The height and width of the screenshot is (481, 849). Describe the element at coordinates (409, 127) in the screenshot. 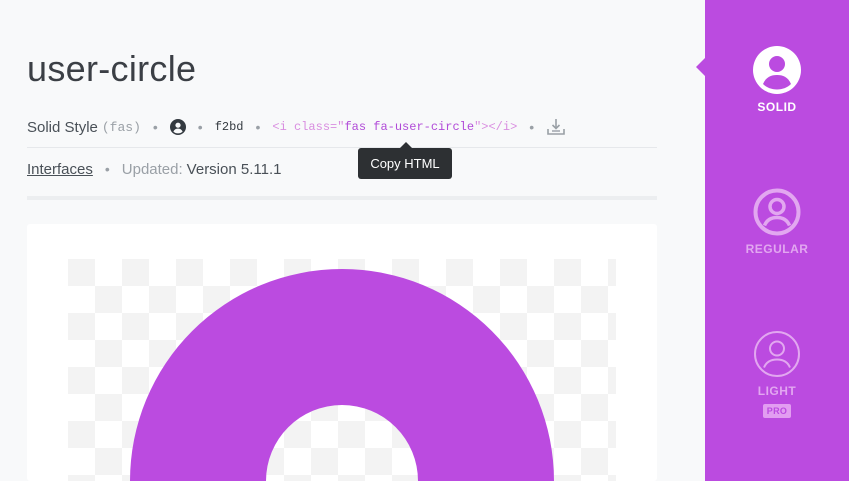

I see `html-snippet-class: fas fa-user-circle` at that location.